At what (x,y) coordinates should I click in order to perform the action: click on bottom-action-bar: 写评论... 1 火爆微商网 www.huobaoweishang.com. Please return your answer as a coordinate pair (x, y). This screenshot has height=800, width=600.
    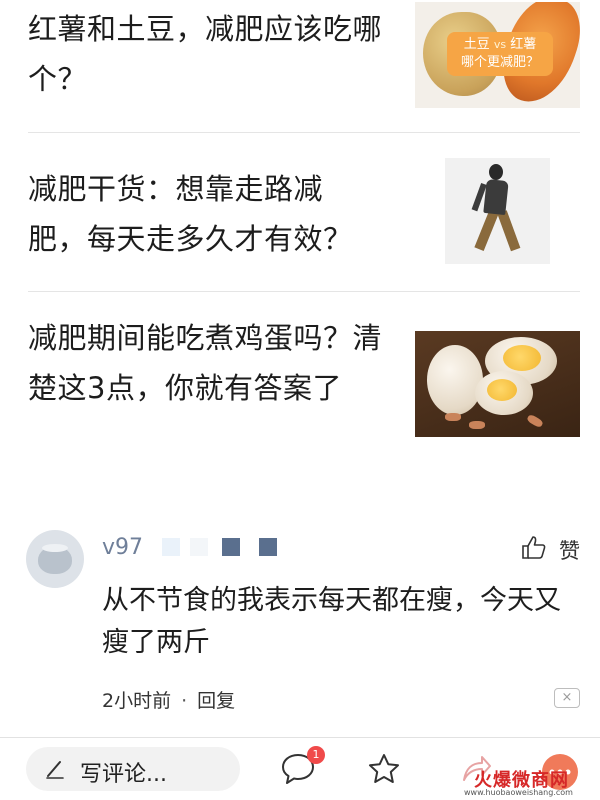
    Looking at the image, I should click on (300, 768).